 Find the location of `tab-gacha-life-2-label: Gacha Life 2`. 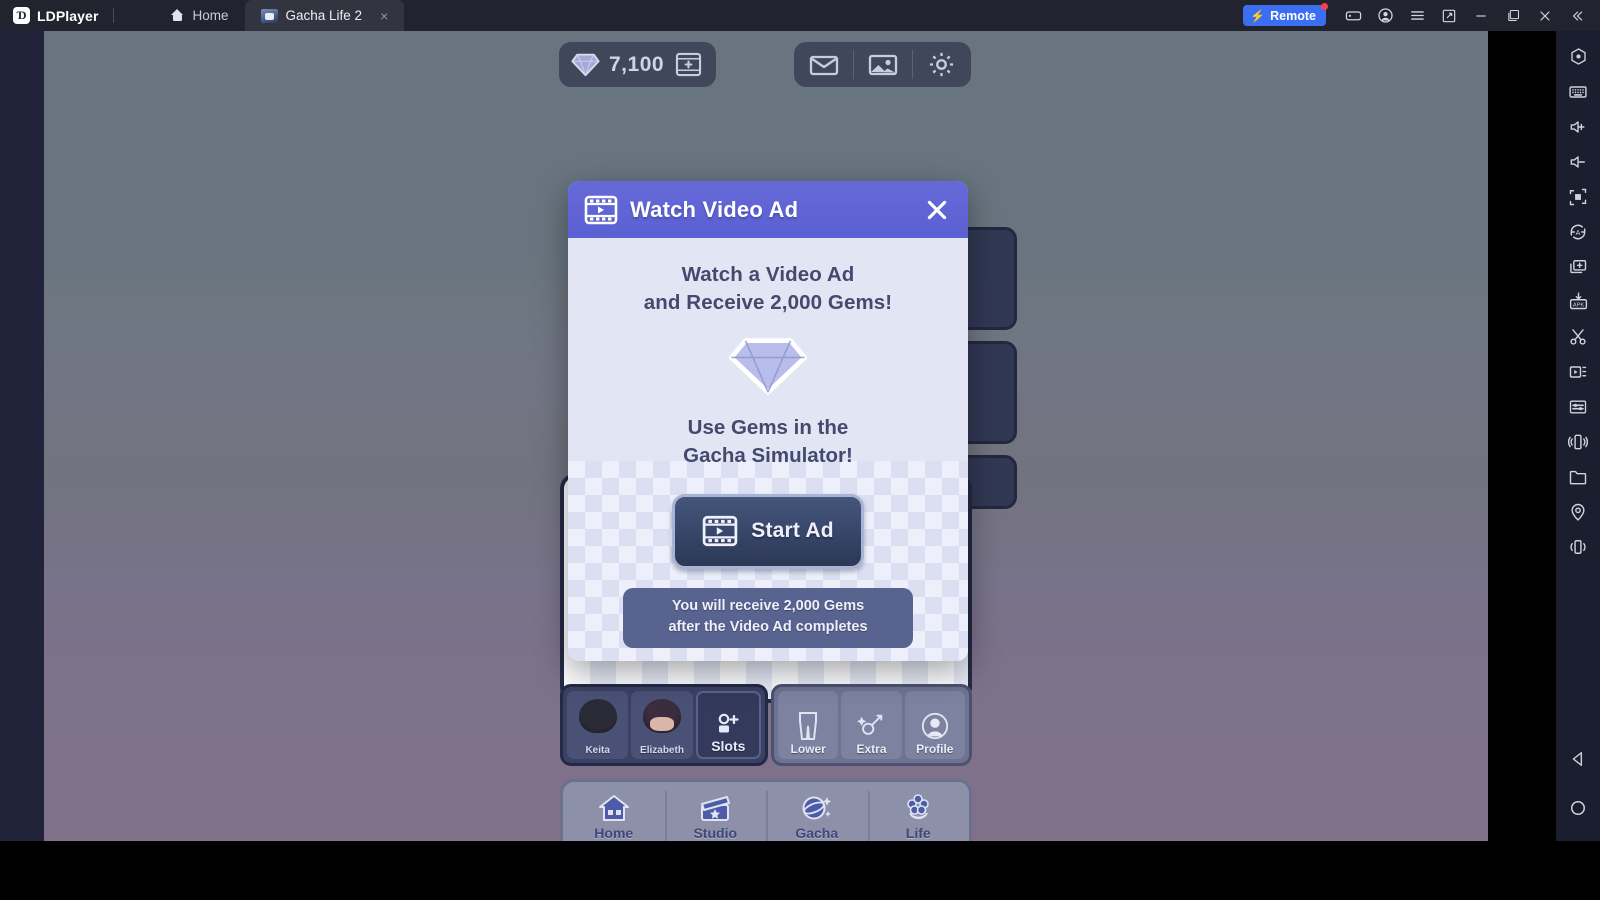

tab-gacha-life-2-label: Gacha Life 2 is located at coordinates (324, 15).